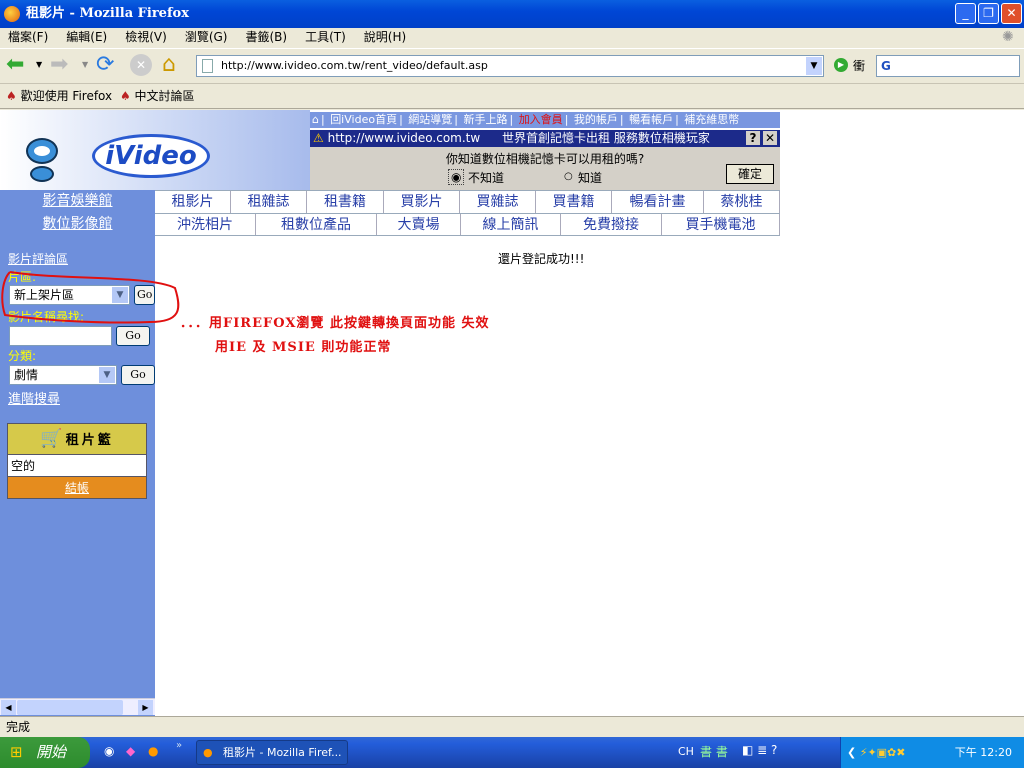  What do you see at coordinates (770, 138) in the screenshot?
I see `close-icon: ✕` at bounding box center [770, 138].